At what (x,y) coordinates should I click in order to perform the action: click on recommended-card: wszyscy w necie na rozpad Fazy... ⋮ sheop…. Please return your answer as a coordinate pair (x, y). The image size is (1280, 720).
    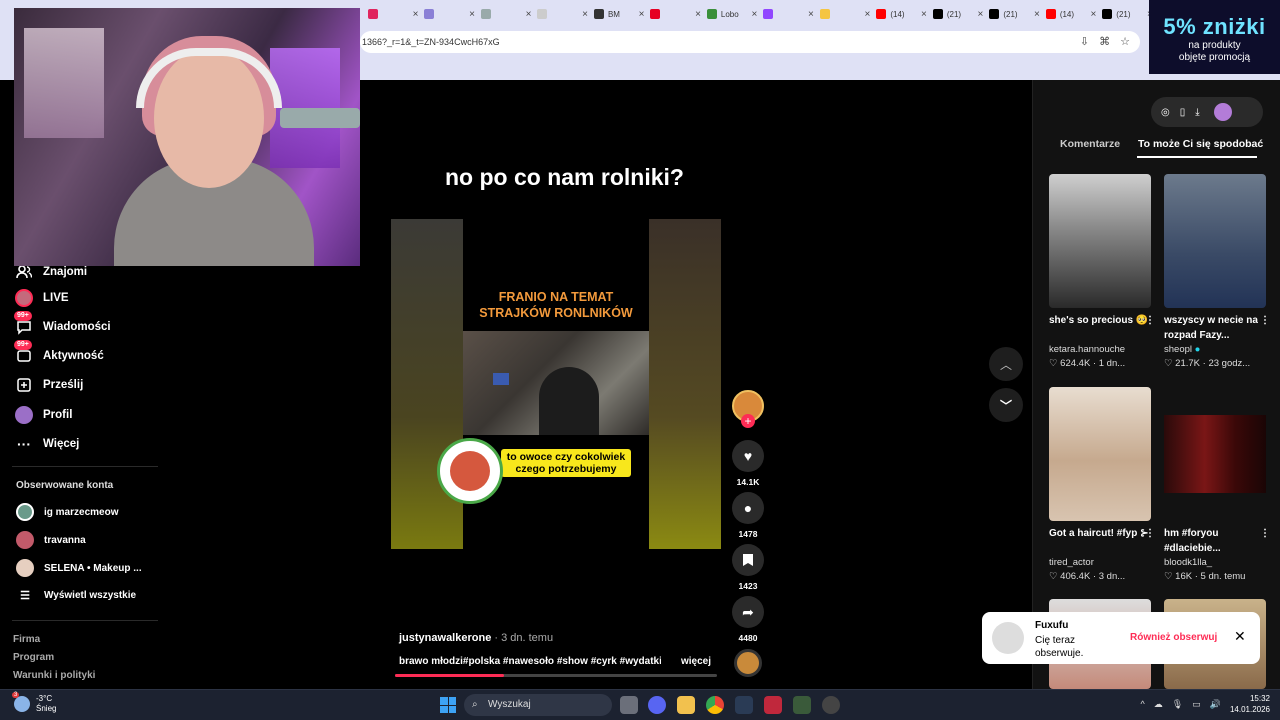
    Looking at the image, I should click on (1215, 271).